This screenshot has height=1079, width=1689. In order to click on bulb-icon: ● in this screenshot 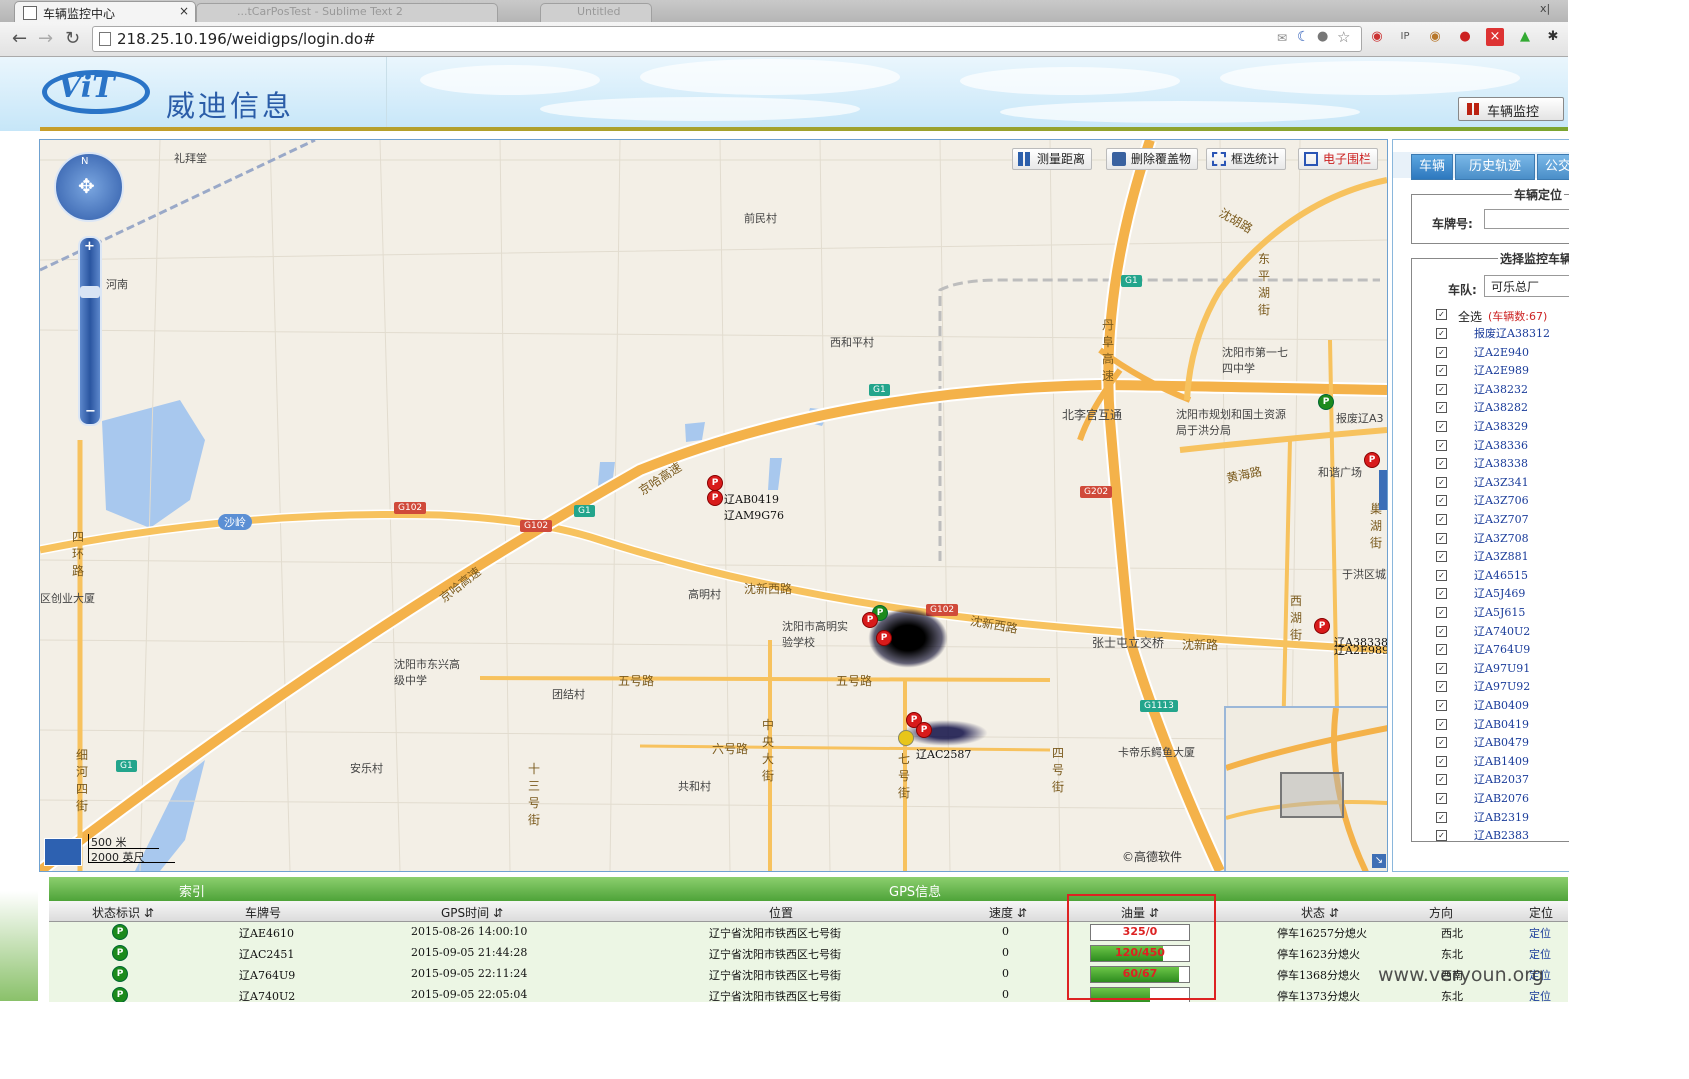, I will do `click(1322, 36)`.